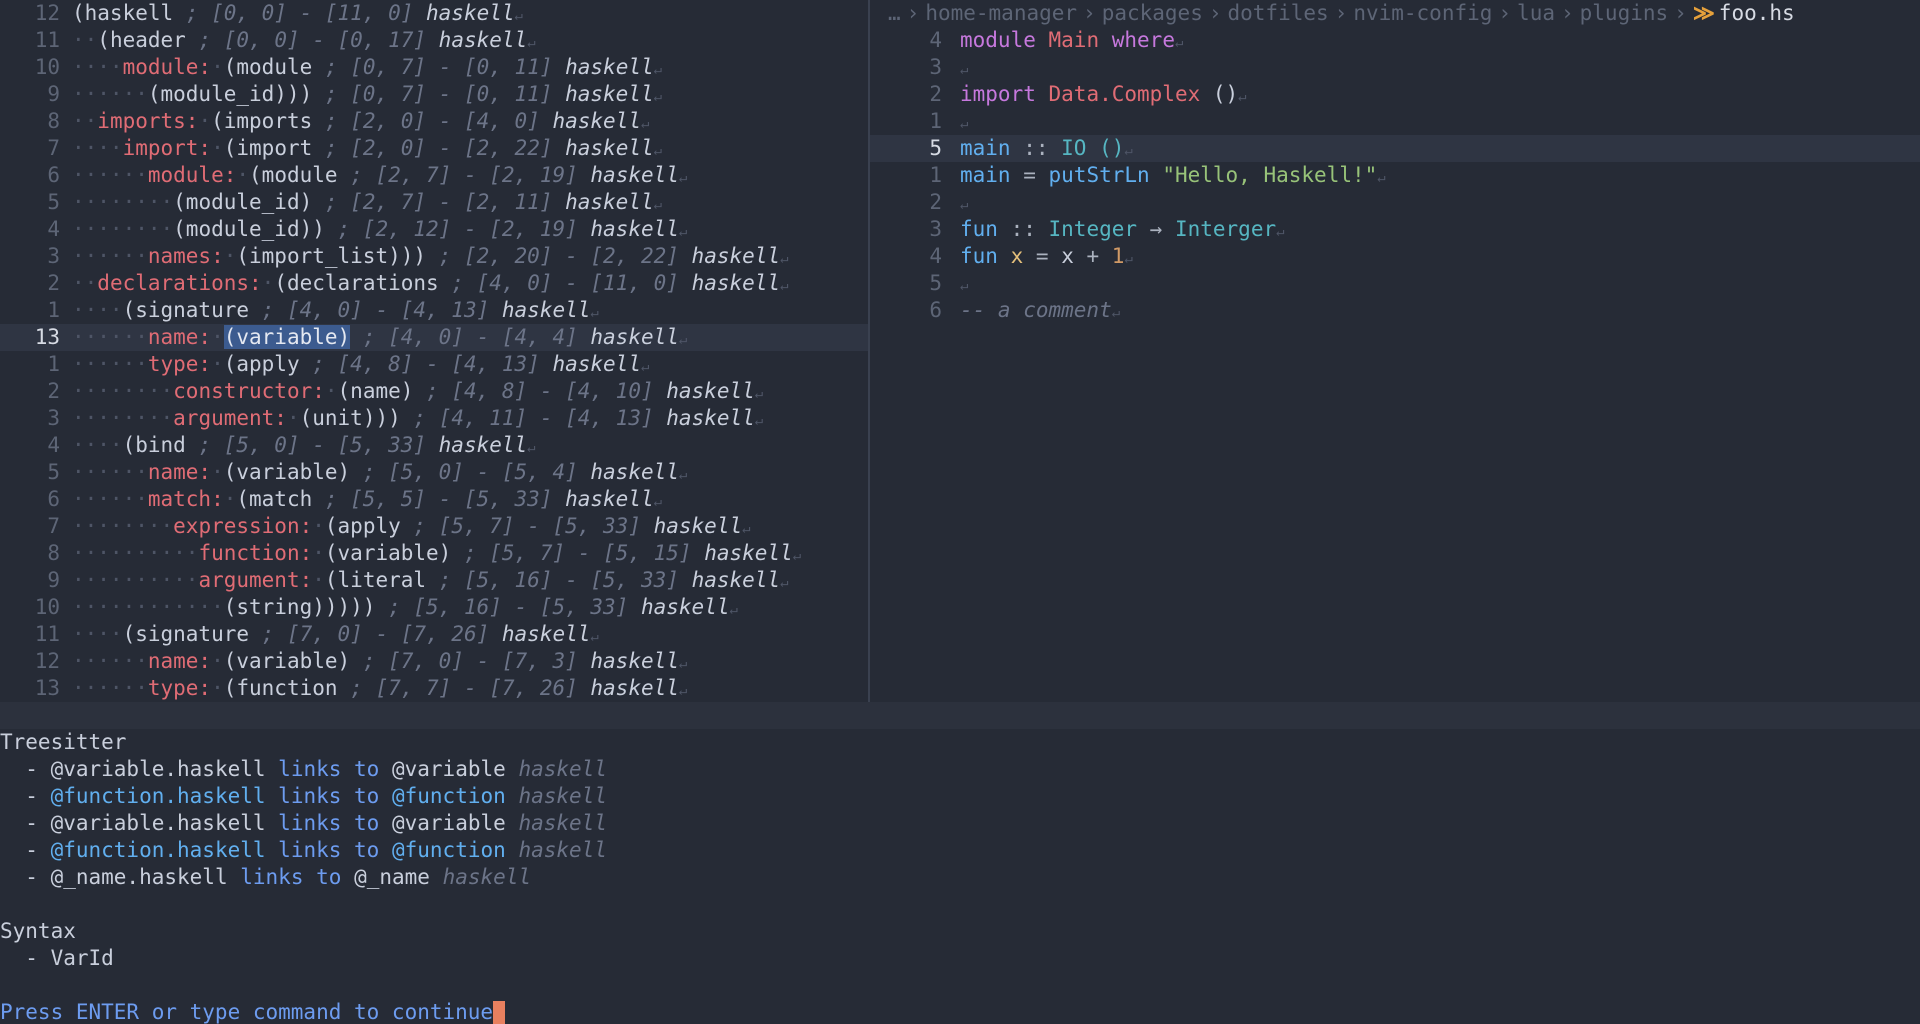 The height and width of the screenshot is (1024, 1920). Describe the element at coordinates (1395, 148) in the screenshot. I see `code-line: 5 main :: IO ()↵` at that location.